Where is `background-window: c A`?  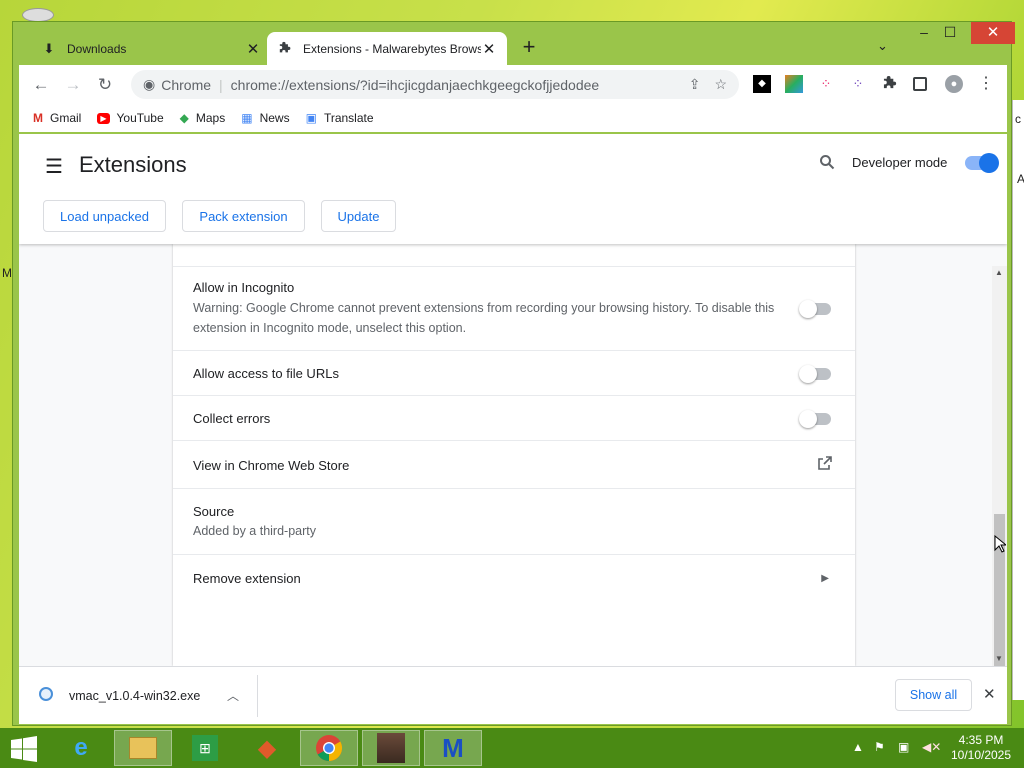 background-window: c A is located at coordinates (1018, 400).